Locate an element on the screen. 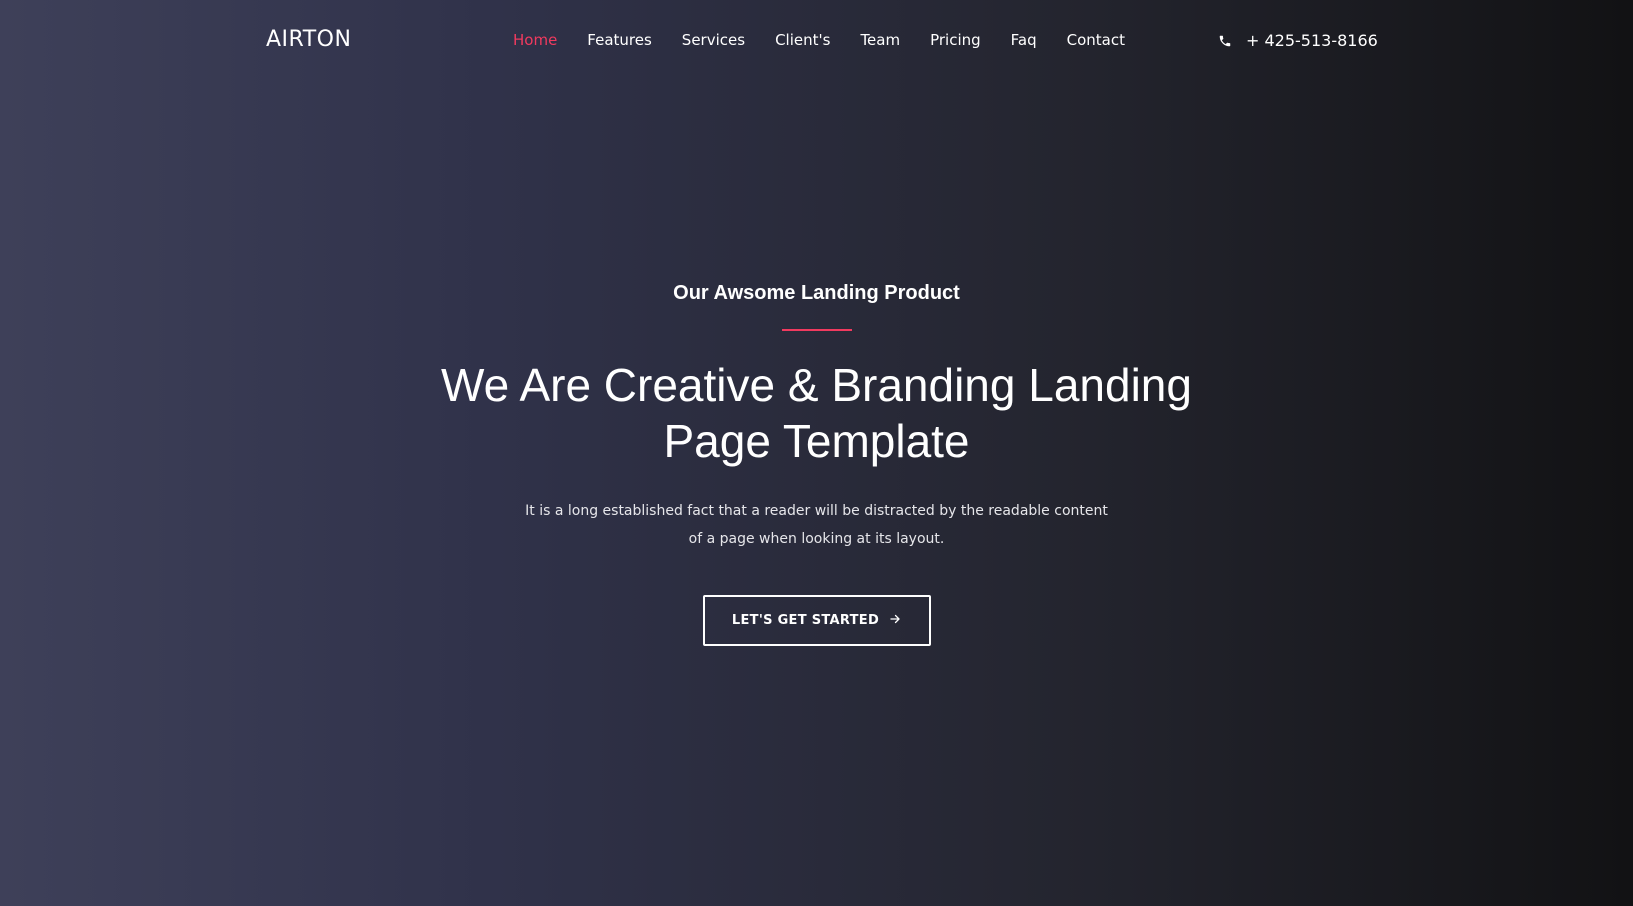 This screenshot has width=1633, height=906. nav-item-features: Features is located at coordinates (619, 40).